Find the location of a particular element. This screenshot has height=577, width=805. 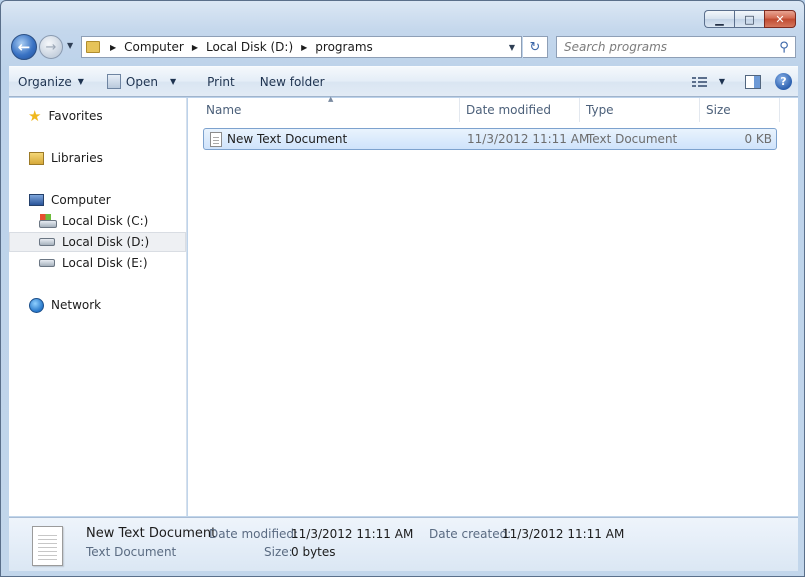

breadcrumb-programs: programs is located at coordinates (343, 47).